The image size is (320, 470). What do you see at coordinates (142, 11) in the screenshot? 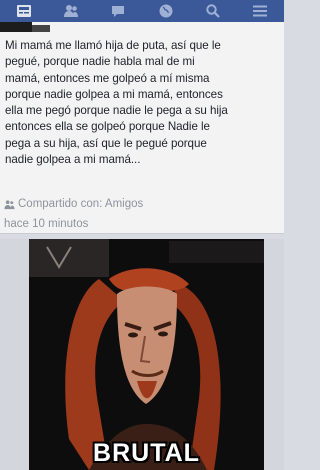
I see `top-navigation-bar` at bounding box center [142, 11].